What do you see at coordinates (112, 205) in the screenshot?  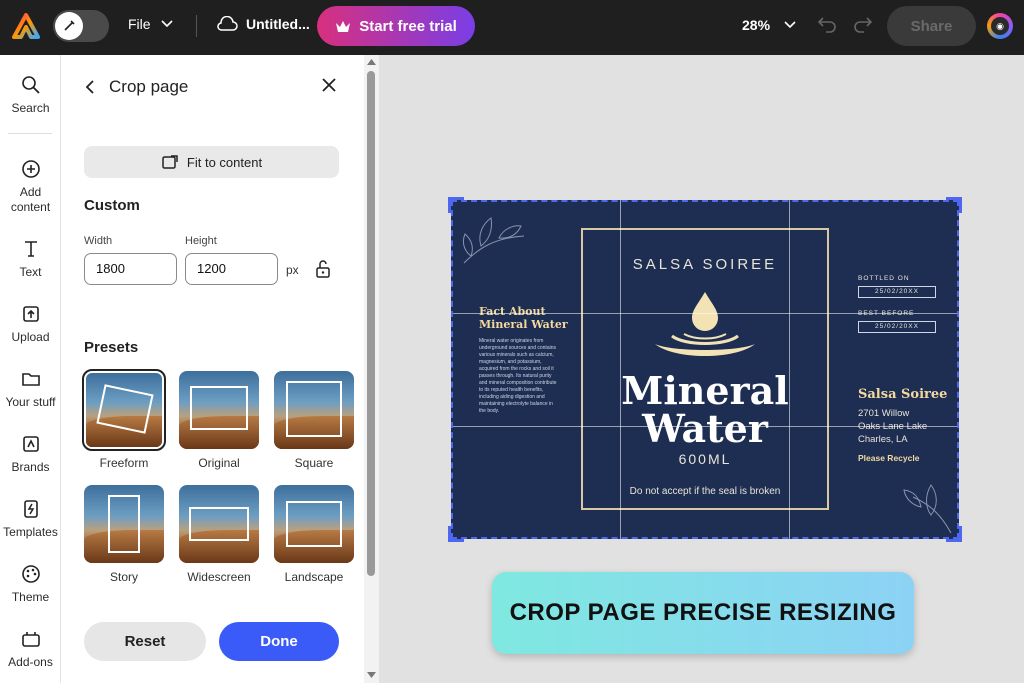 I see `custom-section-title: Custom` at bounding box center [112, 205].